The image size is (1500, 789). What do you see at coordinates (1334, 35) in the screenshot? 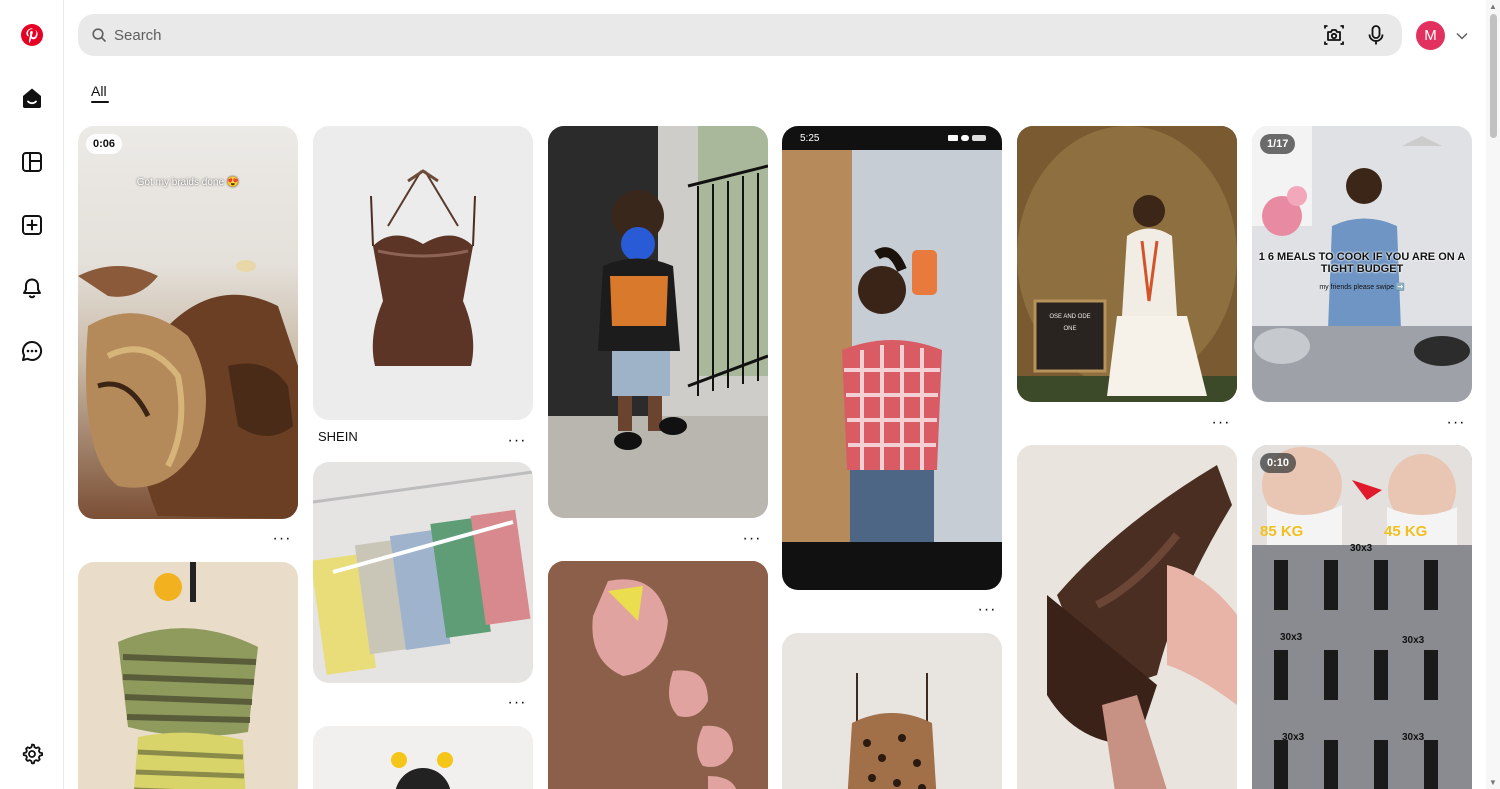
I see `camera-search-icon` at bounding box center [1334, 35].